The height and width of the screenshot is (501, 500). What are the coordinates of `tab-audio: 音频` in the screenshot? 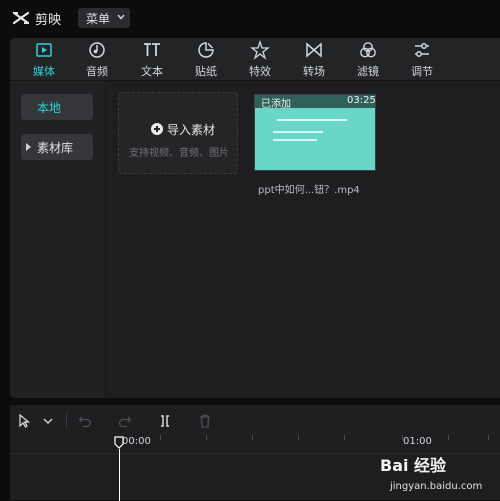 It's located at (97, 59).